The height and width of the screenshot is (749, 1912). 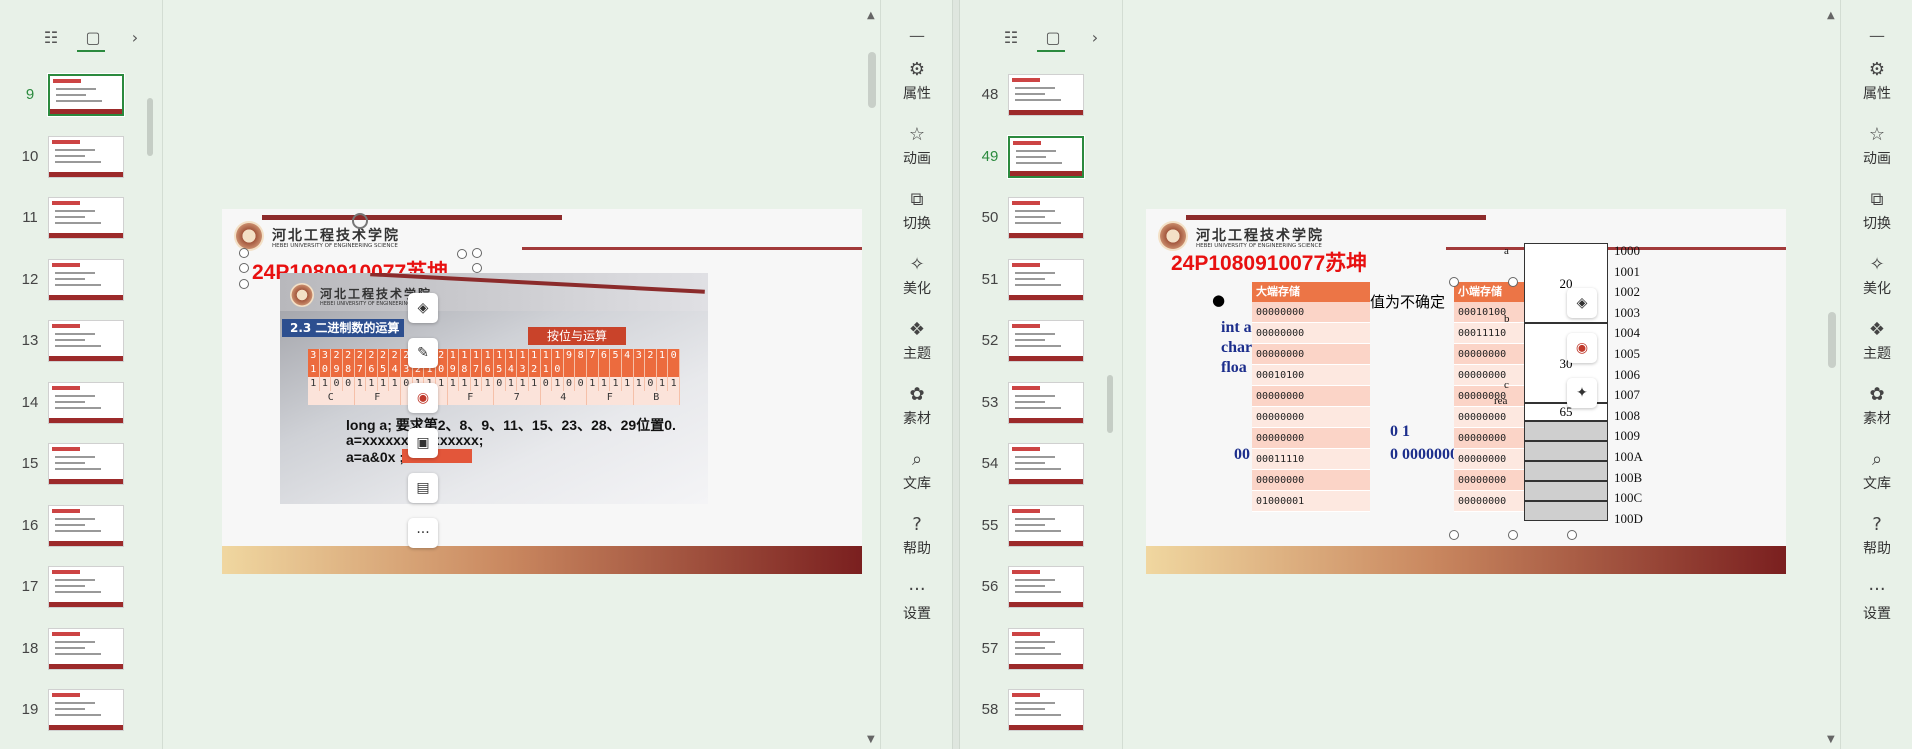 I want to click on slide-thumbnail-item: 57, so click(x=1030, y=649).